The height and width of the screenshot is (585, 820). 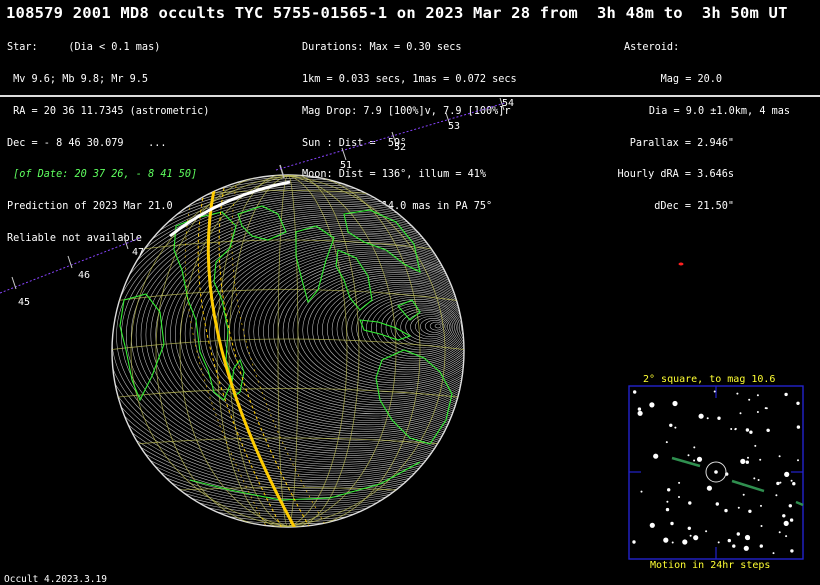 What do you see at coordinates (400, 147) in the screenshot?
I see `track-tick-label: 52` at bounding box center [400, 147].